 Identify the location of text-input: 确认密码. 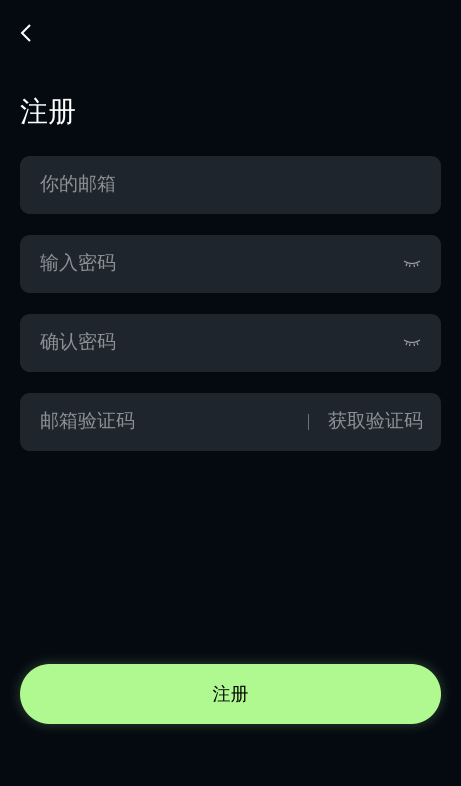
(221, 343).